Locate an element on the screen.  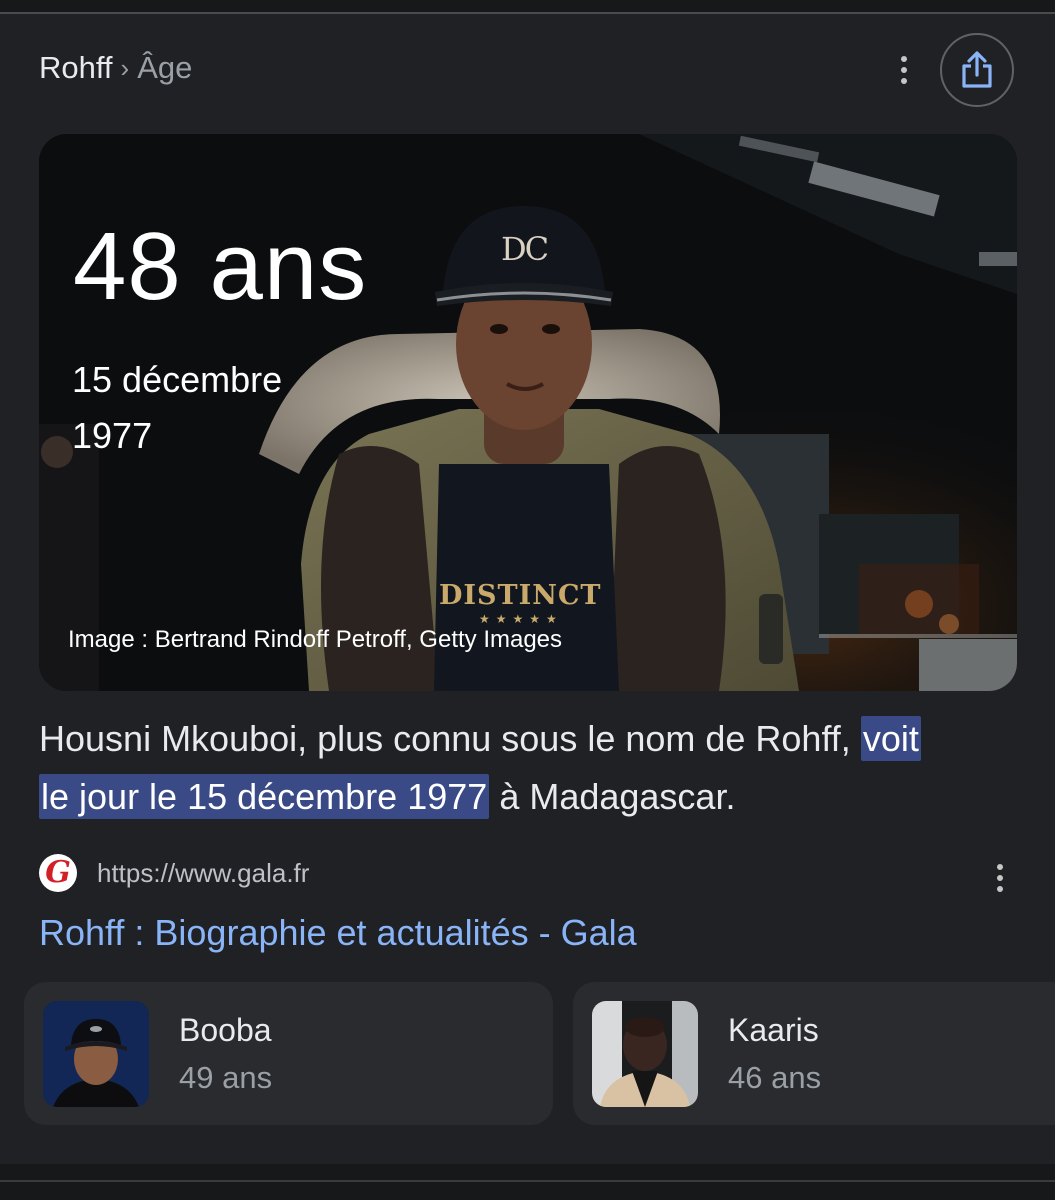
age-value: 48 ans is located at coordinates (220, 266).